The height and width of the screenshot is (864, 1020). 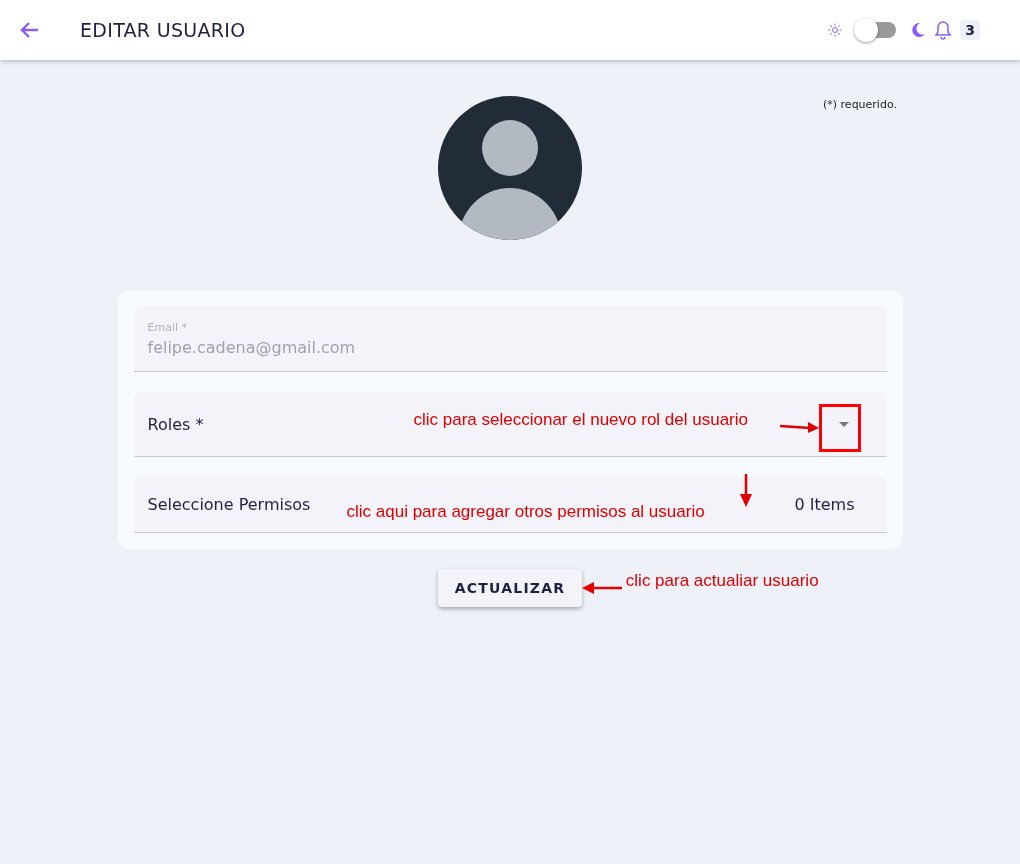 What do you see at coordinates (918, 30) in the screenshot?
I see `moon-icon` at bounding box center [918, 30].